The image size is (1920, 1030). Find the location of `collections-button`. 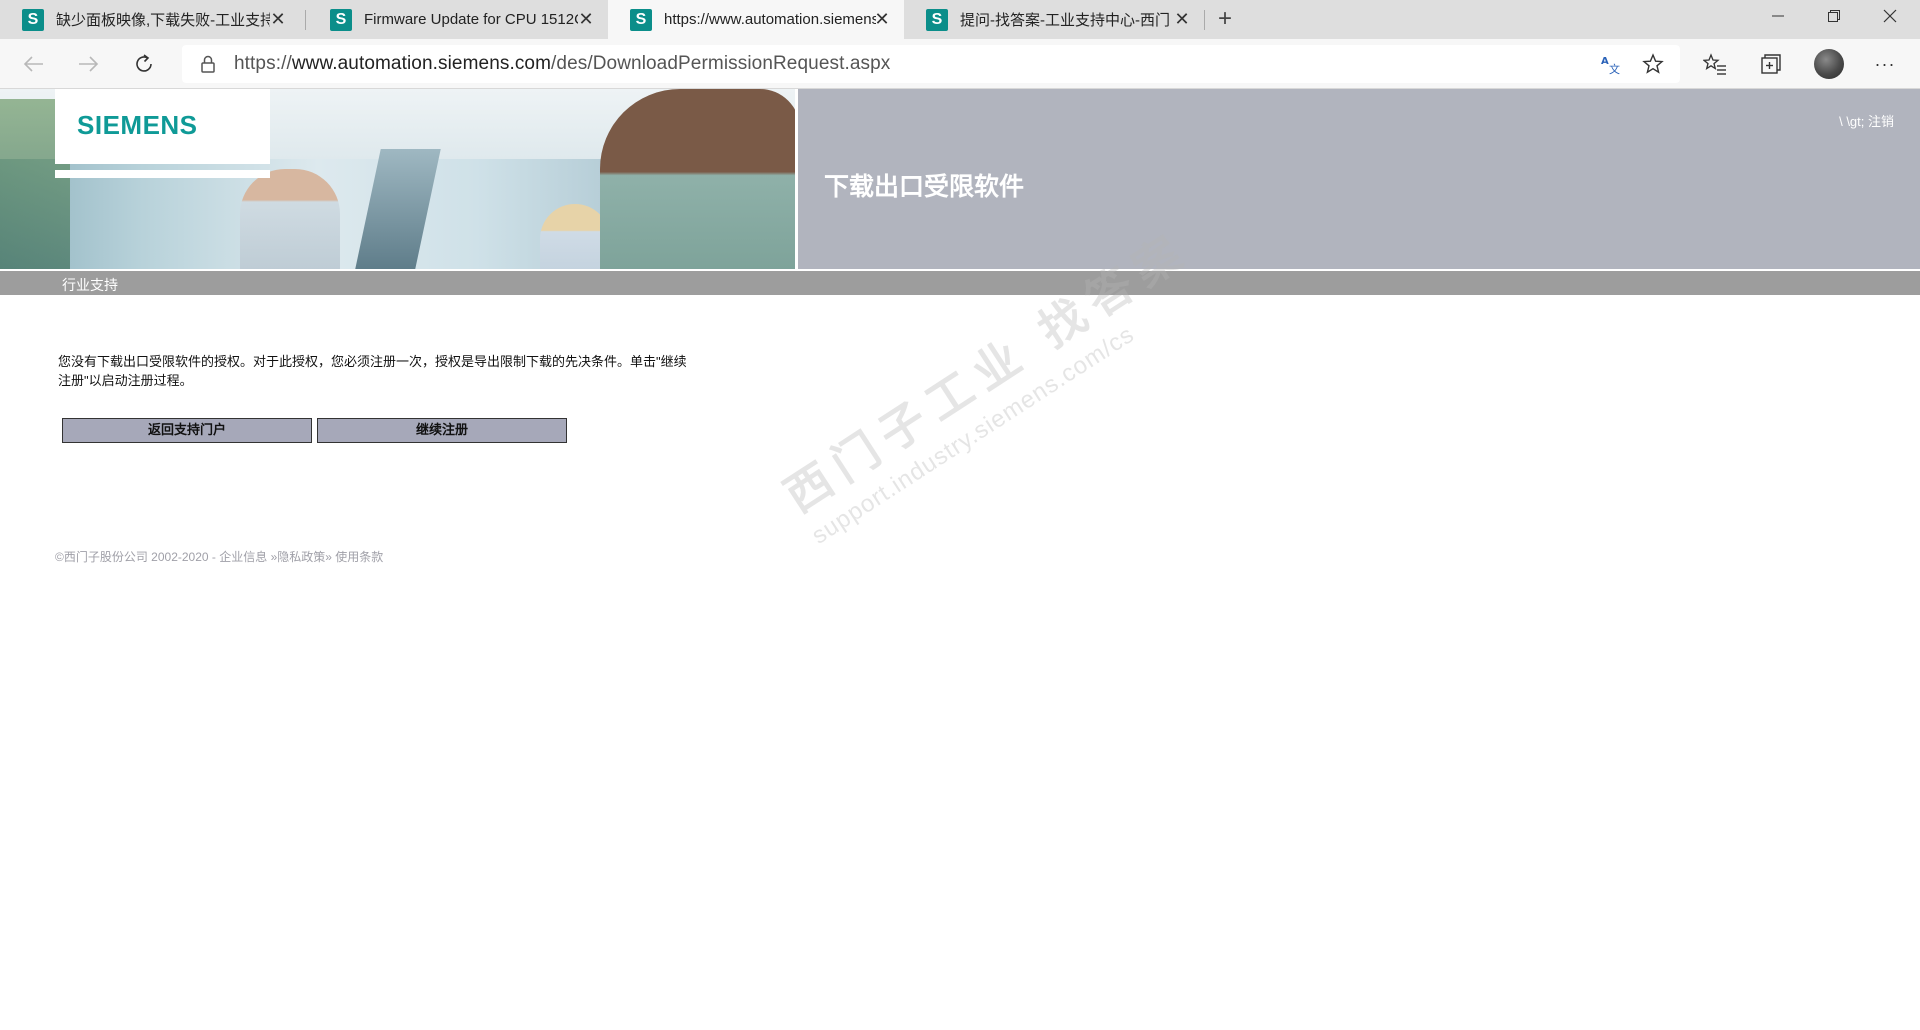

collections-button is located at coordinates (1771, 64).